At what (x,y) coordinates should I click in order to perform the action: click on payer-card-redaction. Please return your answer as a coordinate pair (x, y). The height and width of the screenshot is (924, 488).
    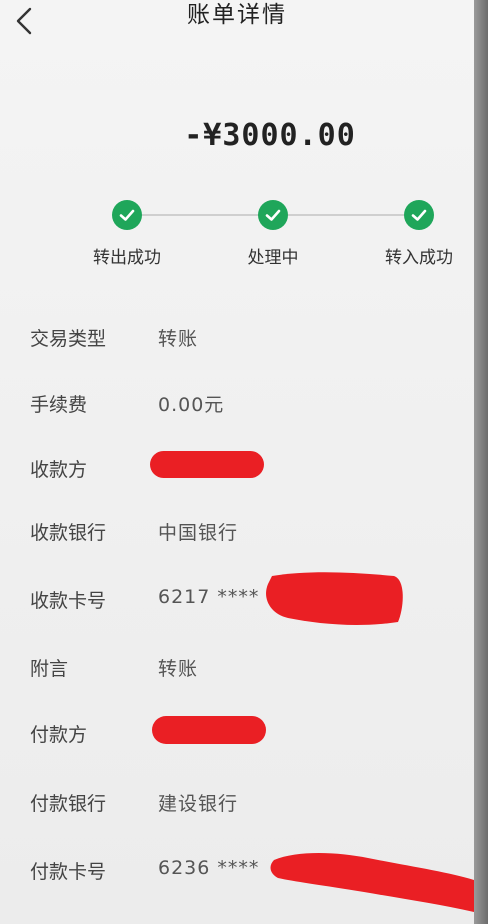
    Looking at the image, I should click on (372, 882).